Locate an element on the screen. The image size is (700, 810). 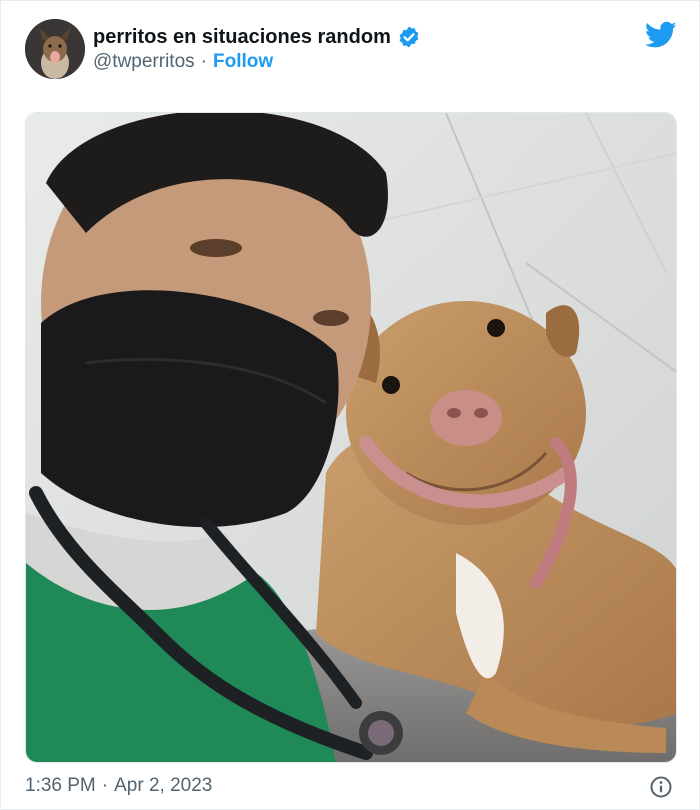
author-name-row: perritos en situaciones random is located at coordinates (257, 37).